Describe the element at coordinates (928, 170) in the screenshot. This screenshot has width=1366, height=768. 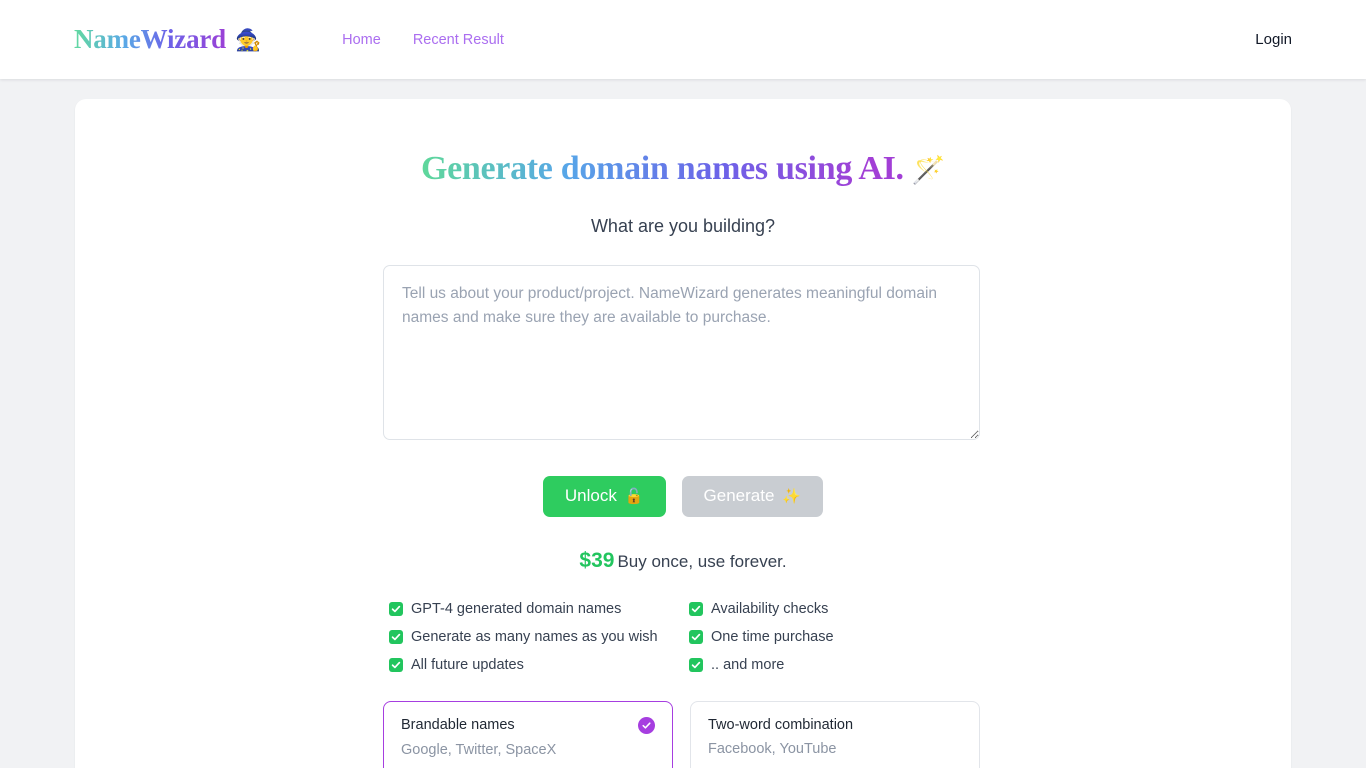
I see `magic-wand-icon: 🪄` at that location.